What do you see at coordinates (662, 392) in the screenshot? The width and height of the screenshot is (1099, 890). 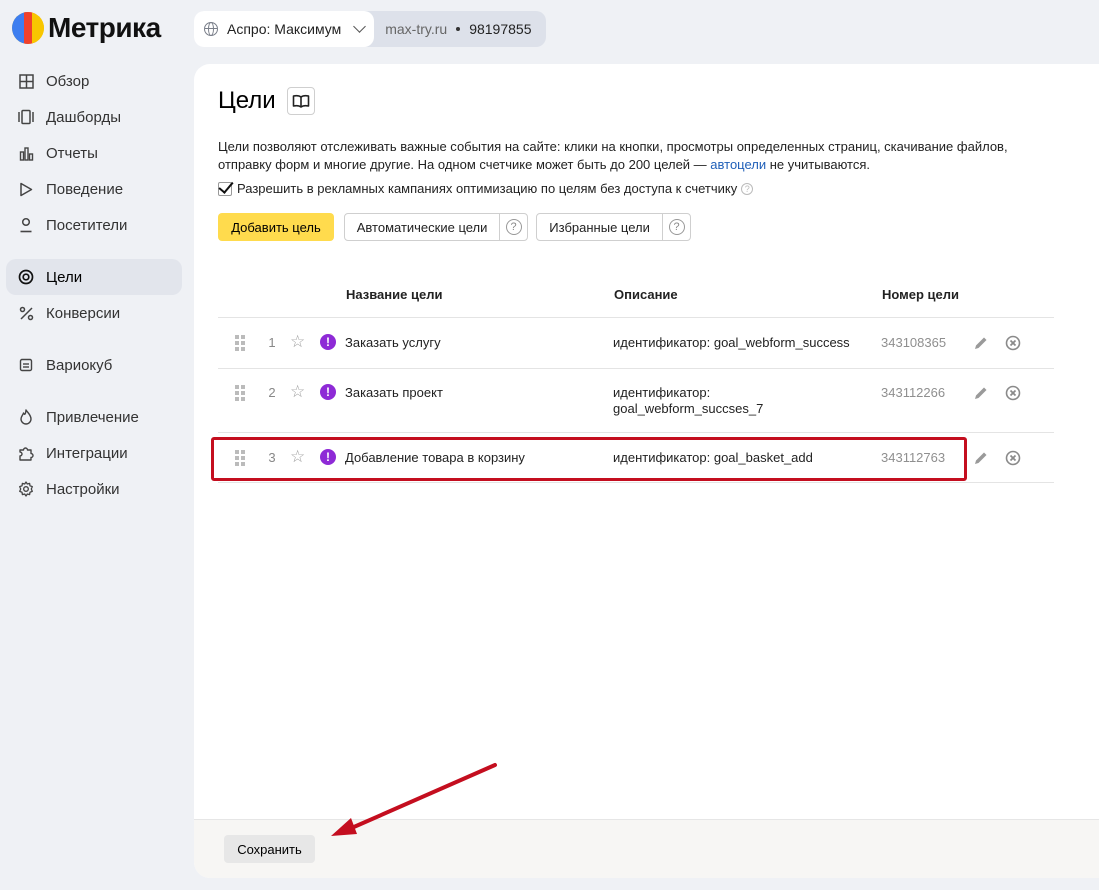 I see `goal-description: идентификатор:` at bounding box center [662, 392].